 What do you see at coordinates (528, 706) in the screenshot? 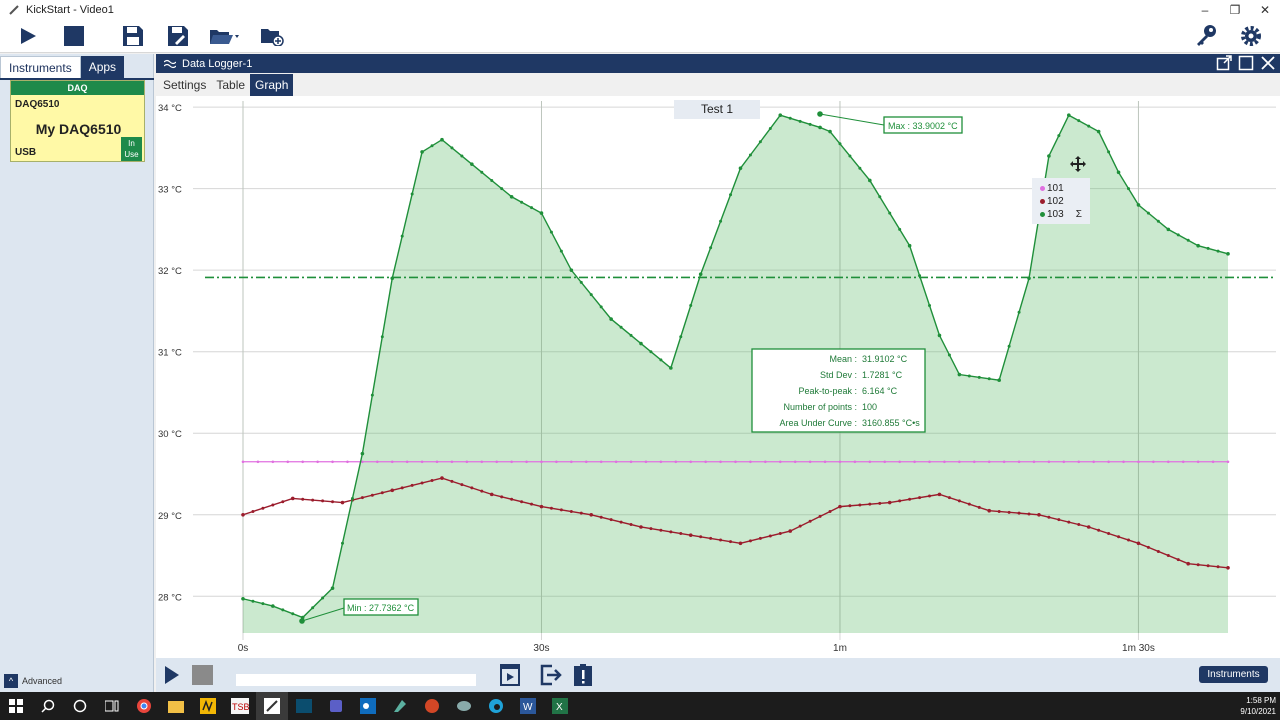
I see `word-icon: W` at bounding box center [528, 706].